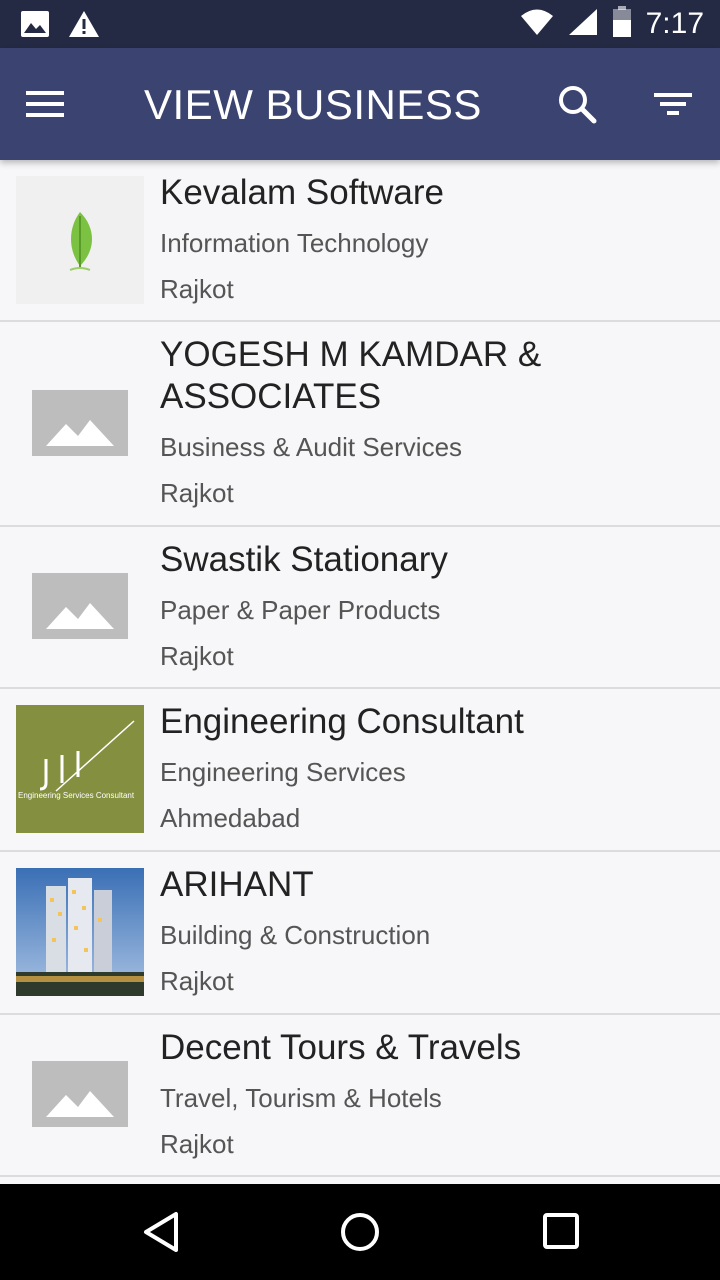  I want to click on business-name: Engineering Consultant, so click(342, 721).